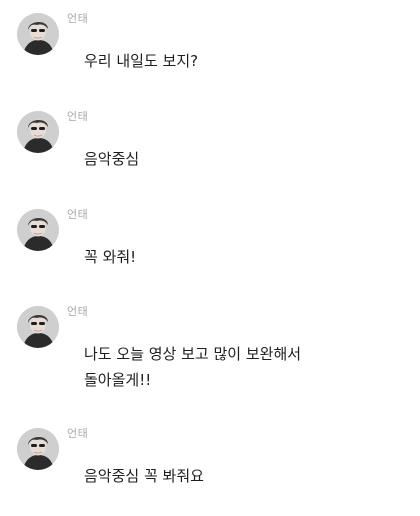  Describe the element at coordinates (141, 61) in the screenshot. I see `message-text: 우리 내일도 보지?` at that location.